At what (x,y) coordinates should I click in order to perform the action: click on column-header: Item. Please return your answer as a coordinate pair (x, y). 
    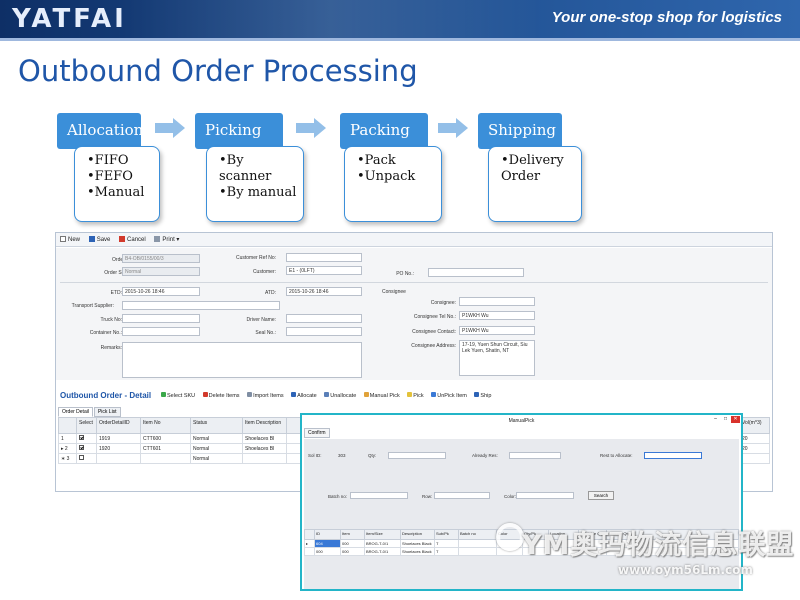
    Looking at the image, I should click on (352, 534).